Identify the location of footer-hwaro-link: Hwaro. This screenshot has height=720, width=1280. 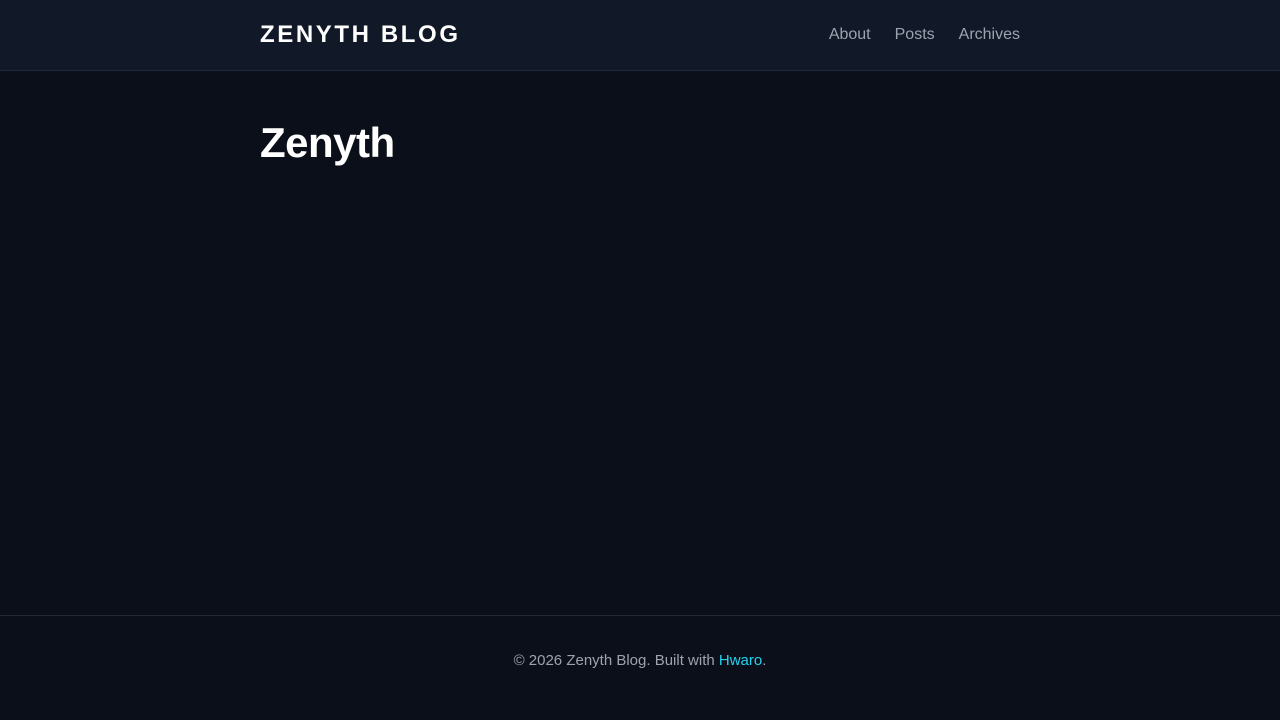
(740, 660).